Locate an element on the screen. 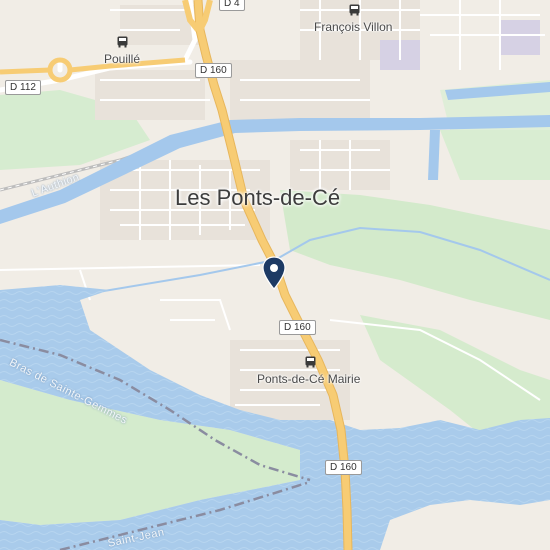 The height and width of the screenshot is (550, 550). canal-east is located at coordinates (434, 155).